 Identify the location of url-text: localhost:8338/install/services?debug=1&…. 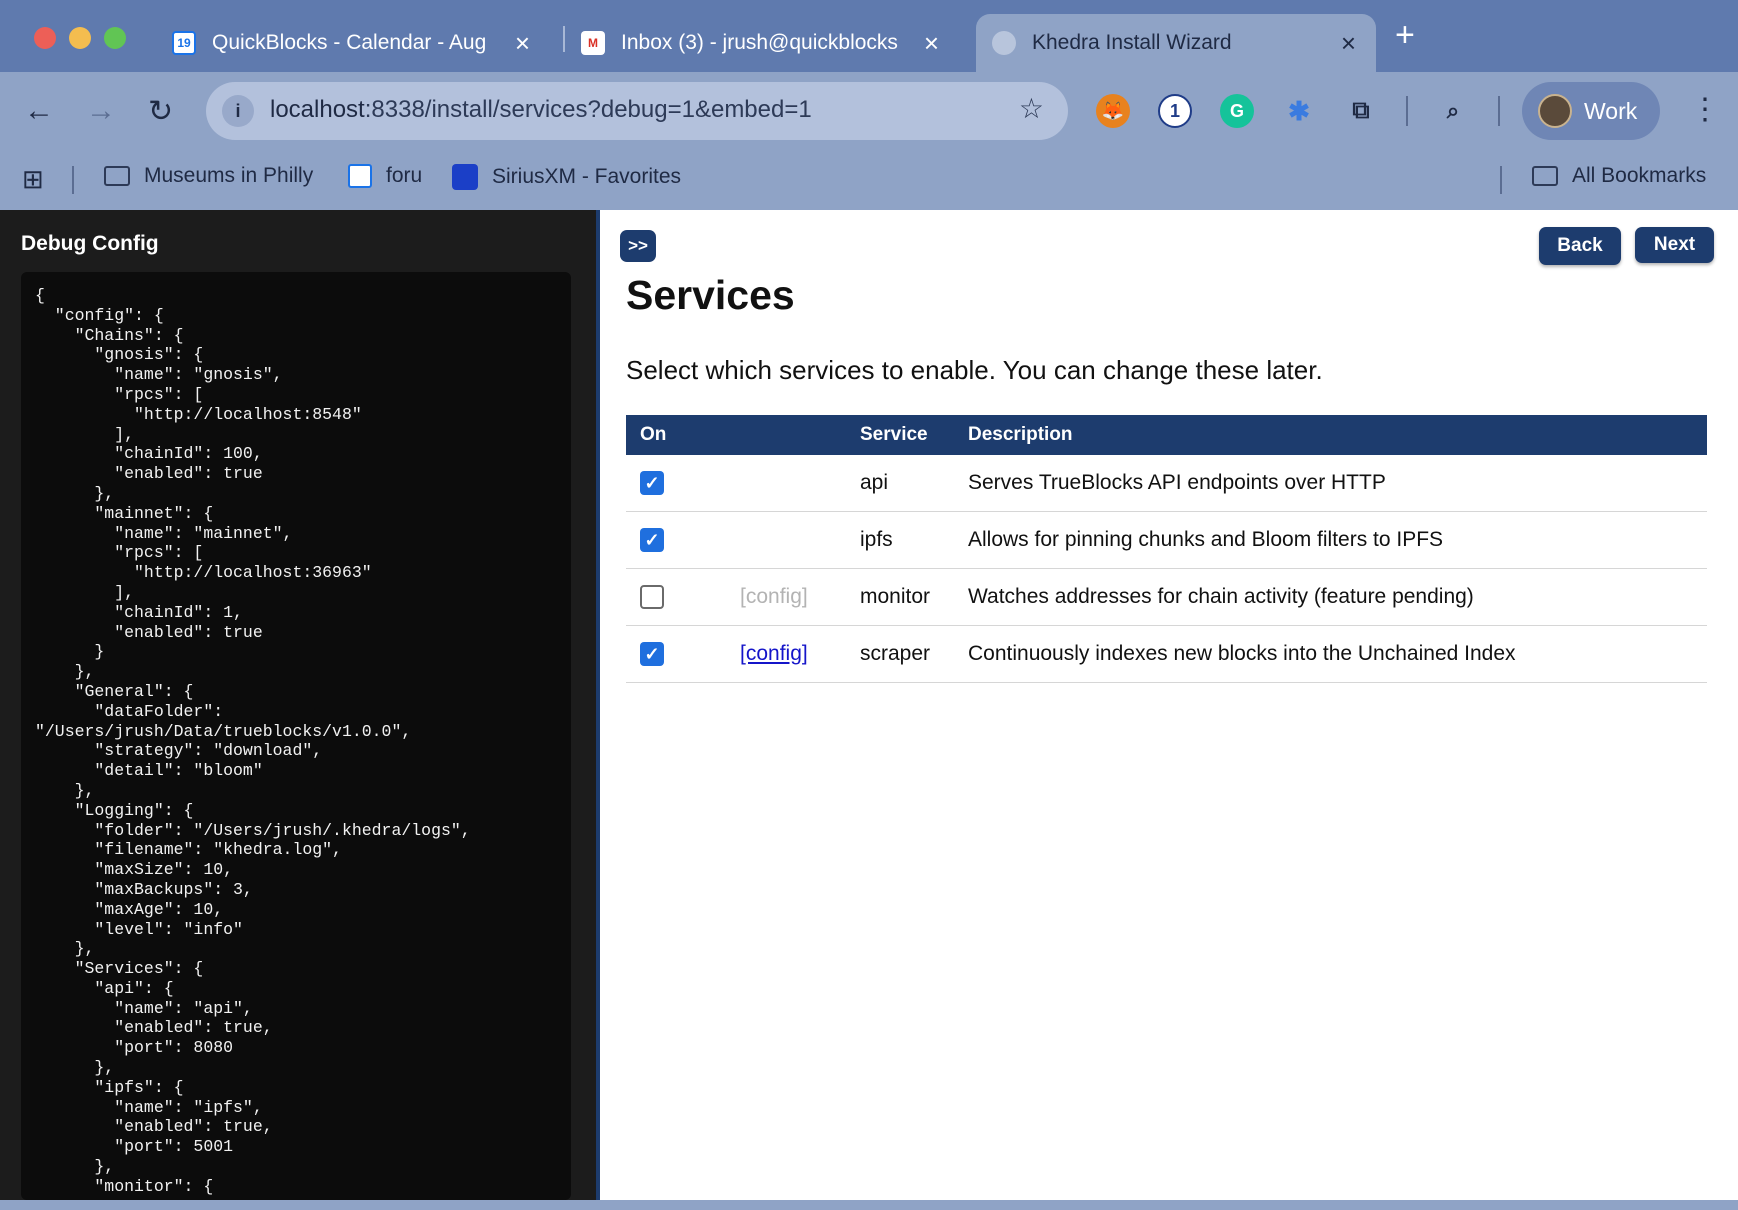
(541, 110).